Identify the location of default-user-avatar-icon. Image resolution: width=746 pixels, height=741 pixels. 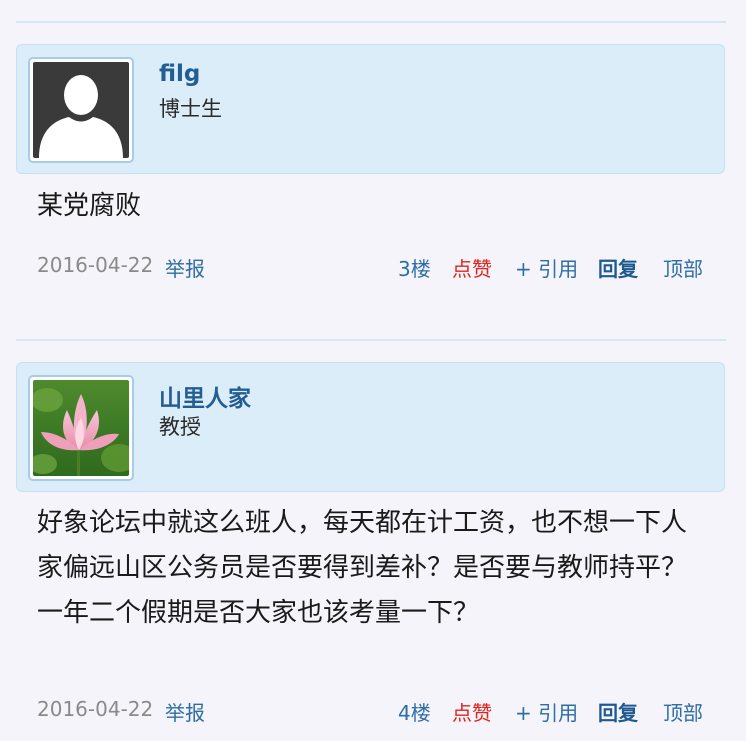
(81, 110).